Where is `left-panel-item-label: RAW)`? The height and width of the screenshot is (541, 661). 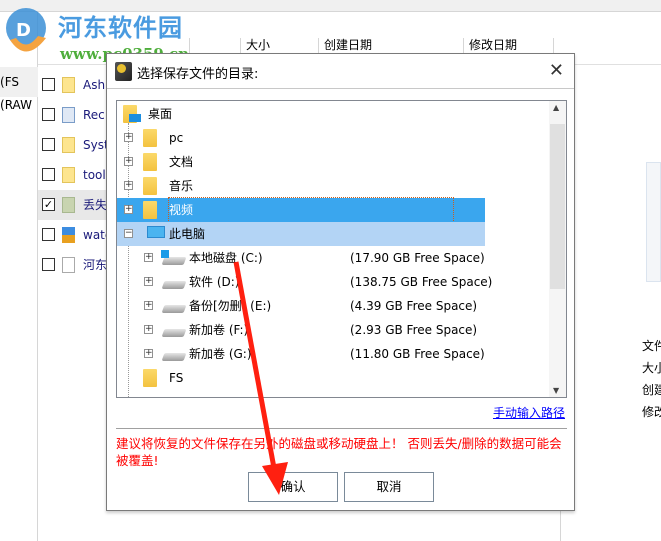 left-panel-item-label: RAW) is located at coordinates (16, 105).